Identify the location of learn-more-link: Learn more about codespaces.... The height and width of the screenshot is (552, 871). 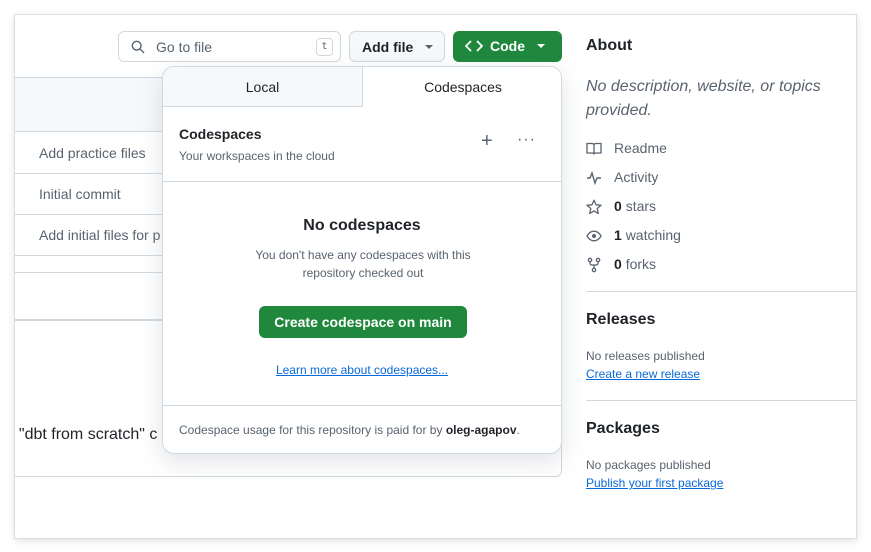
(362, 370).